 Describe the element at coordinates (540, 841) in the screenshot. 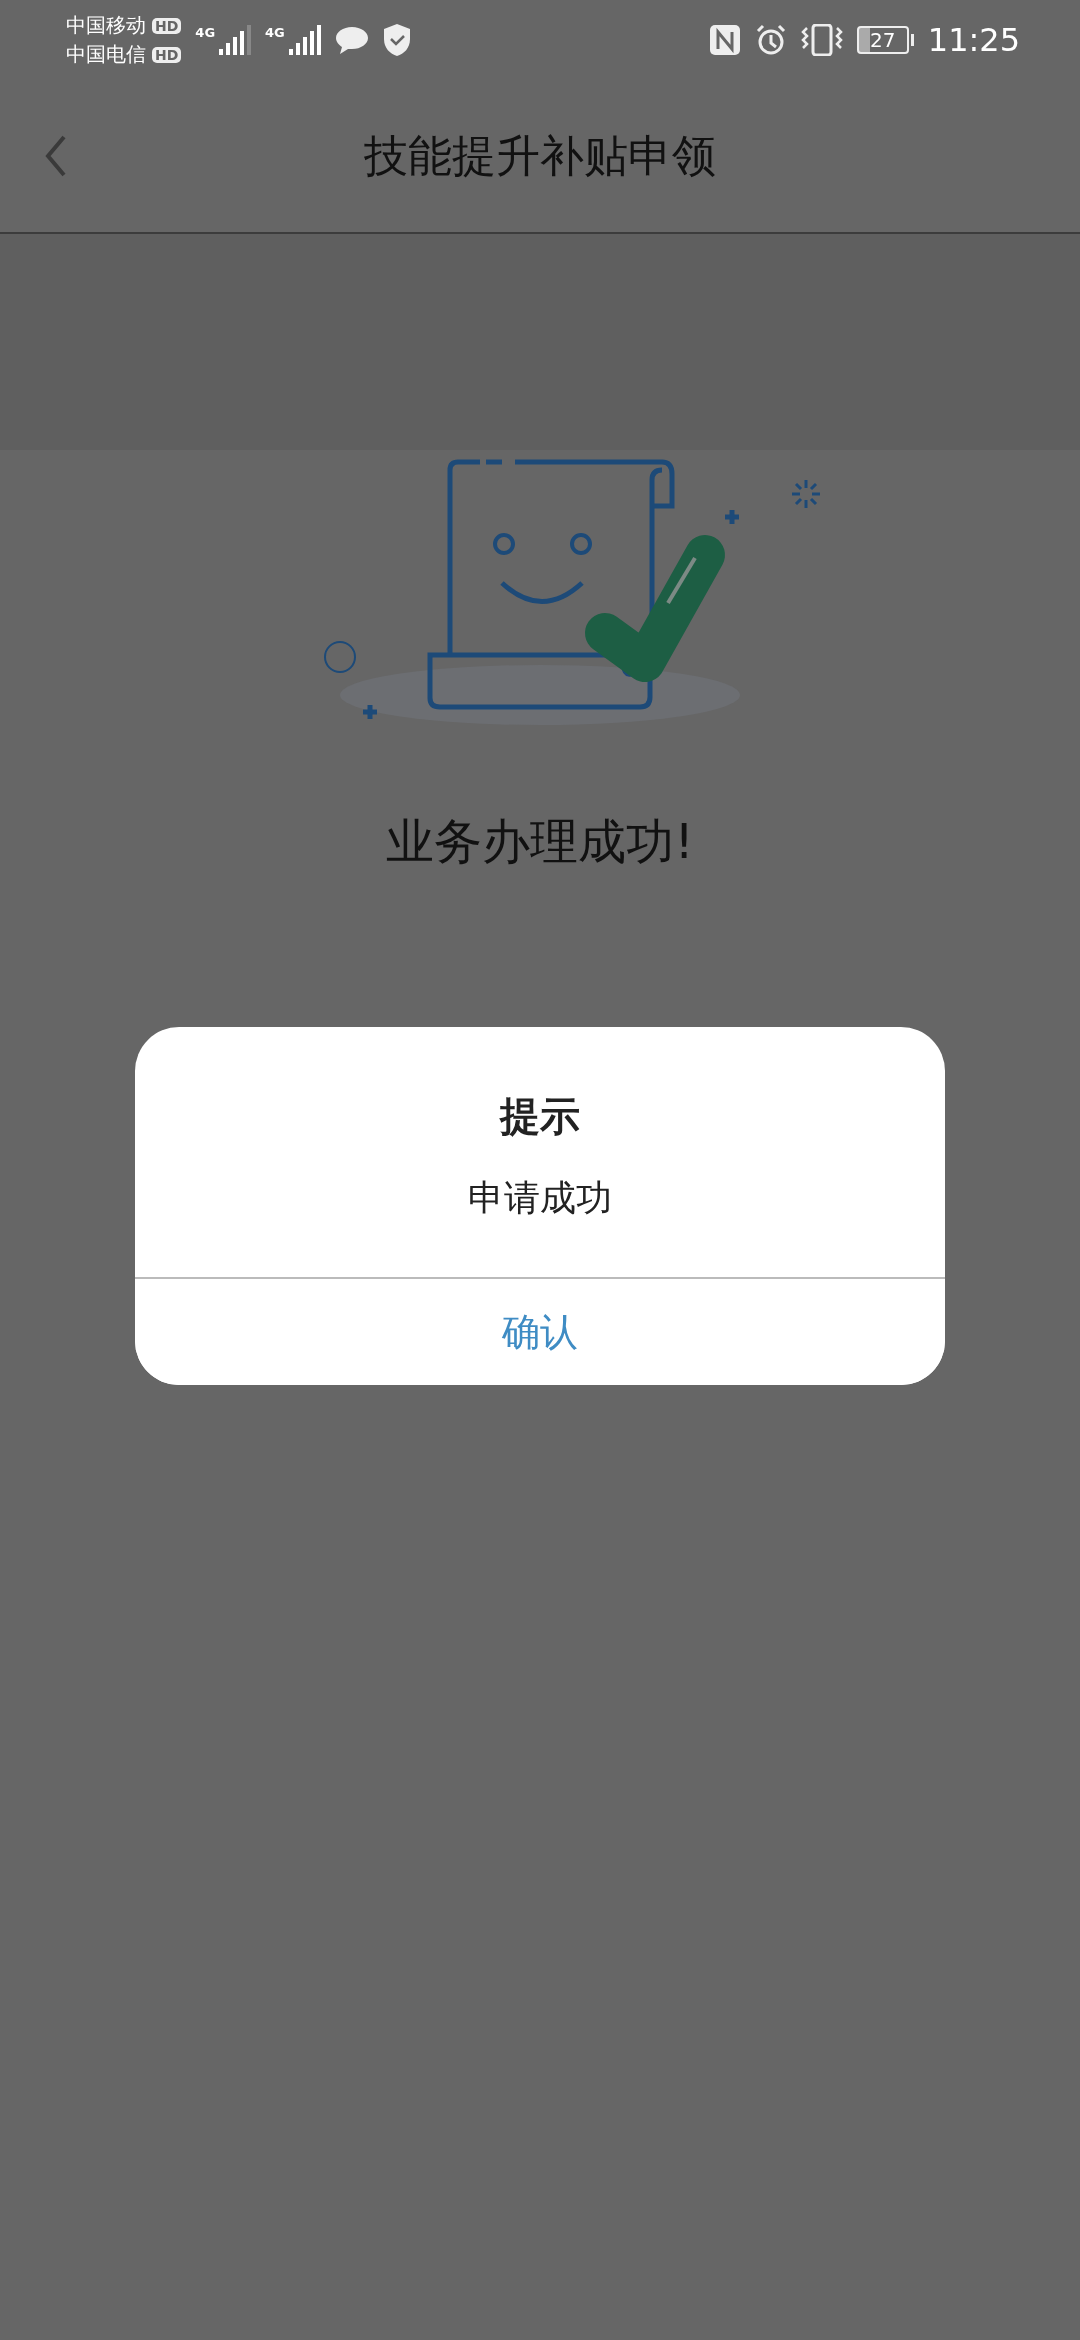

I see `success-message: 业务办理成功!` at that location.